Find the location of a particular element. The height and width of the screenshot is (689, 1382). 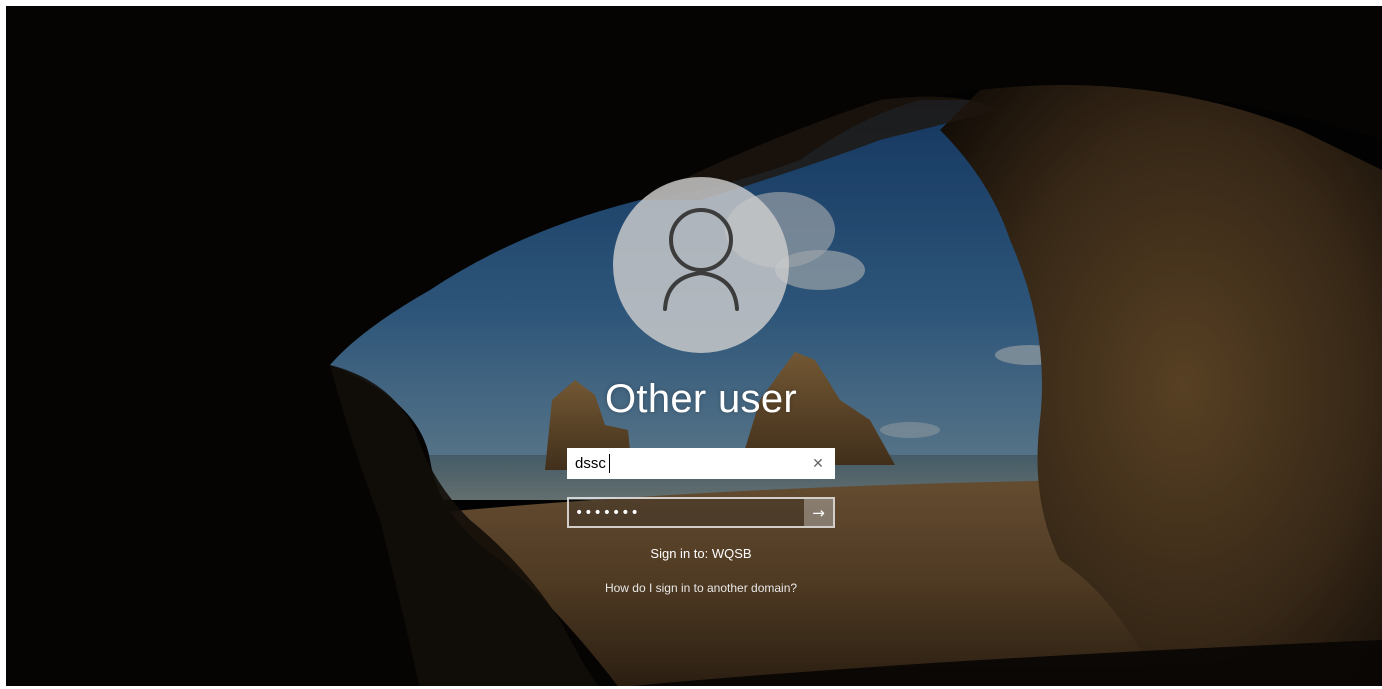

username-input: dssc ✕ is located at coordinates (701, 463).